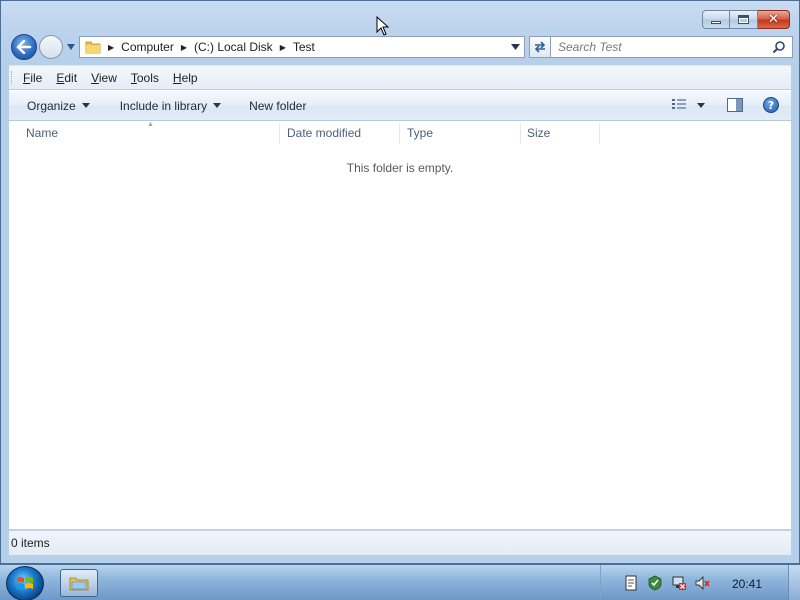  What do you see at coordinates (147, 47) in the screenshot?
I see `breadcrumb-computer: Computer` at bounding box center [147, 47].